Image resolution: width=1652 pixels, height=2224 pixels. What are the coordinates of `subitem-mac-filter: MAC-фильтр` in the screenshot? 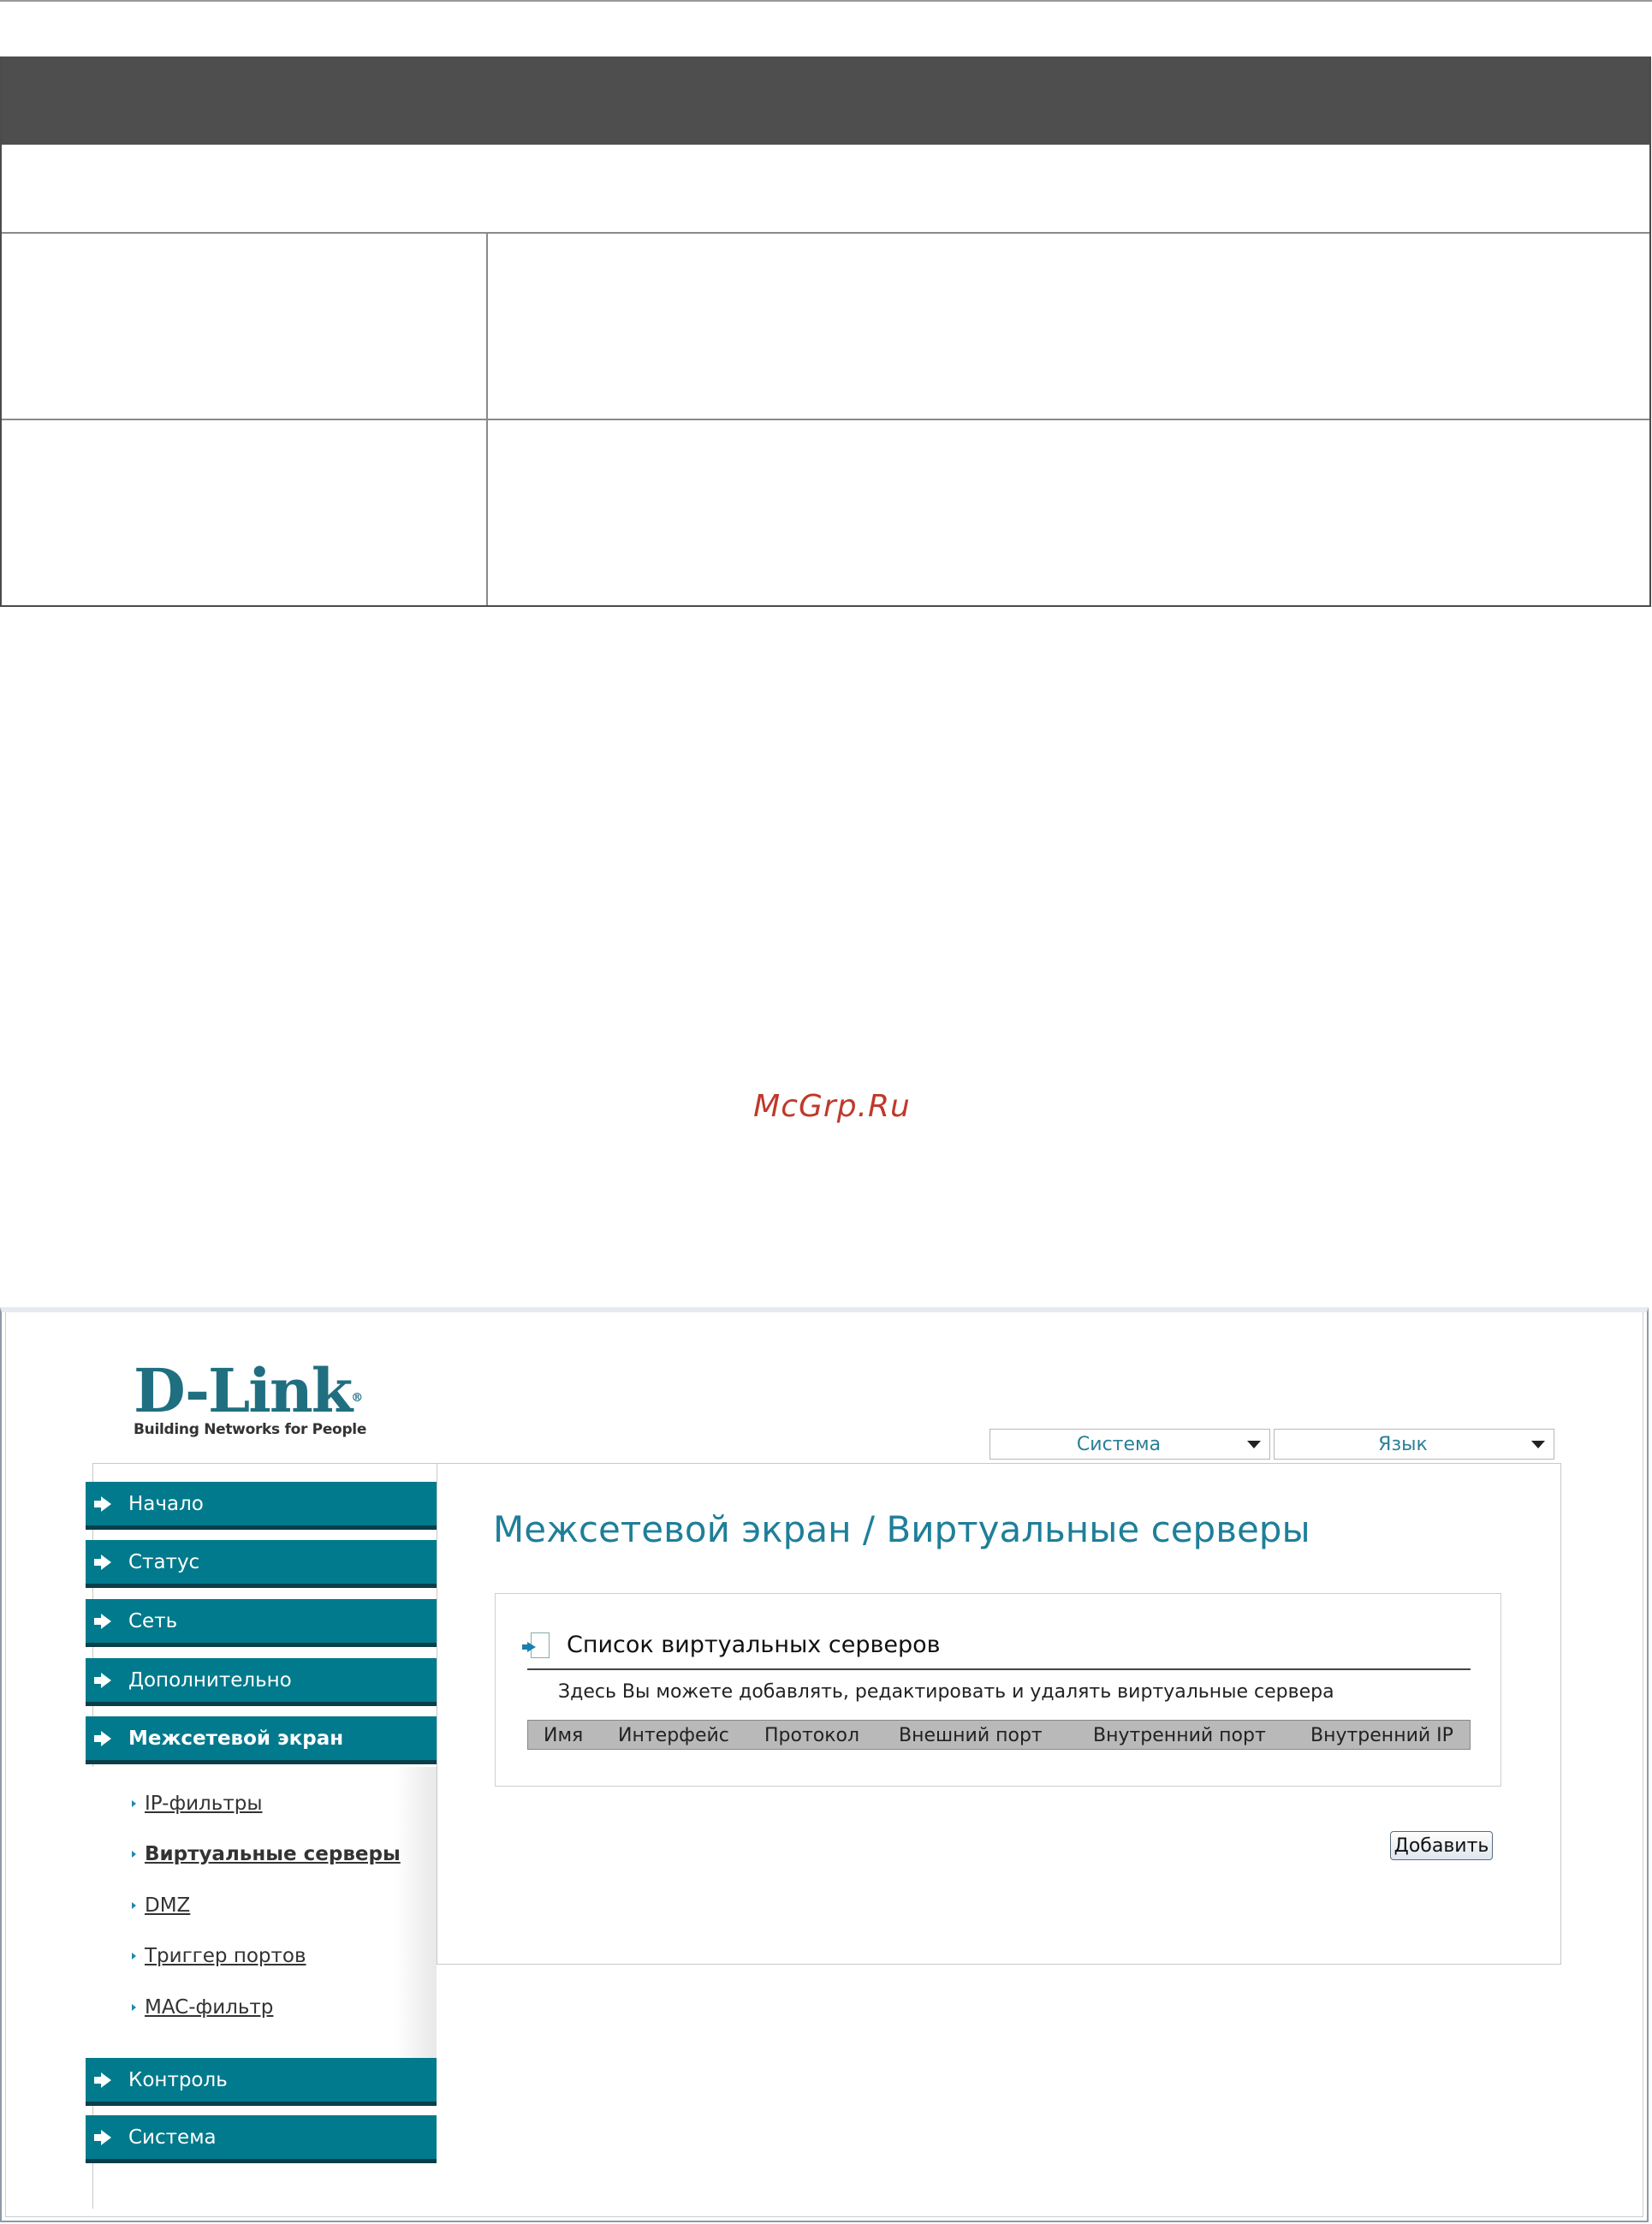 It's located at (203, 2007).